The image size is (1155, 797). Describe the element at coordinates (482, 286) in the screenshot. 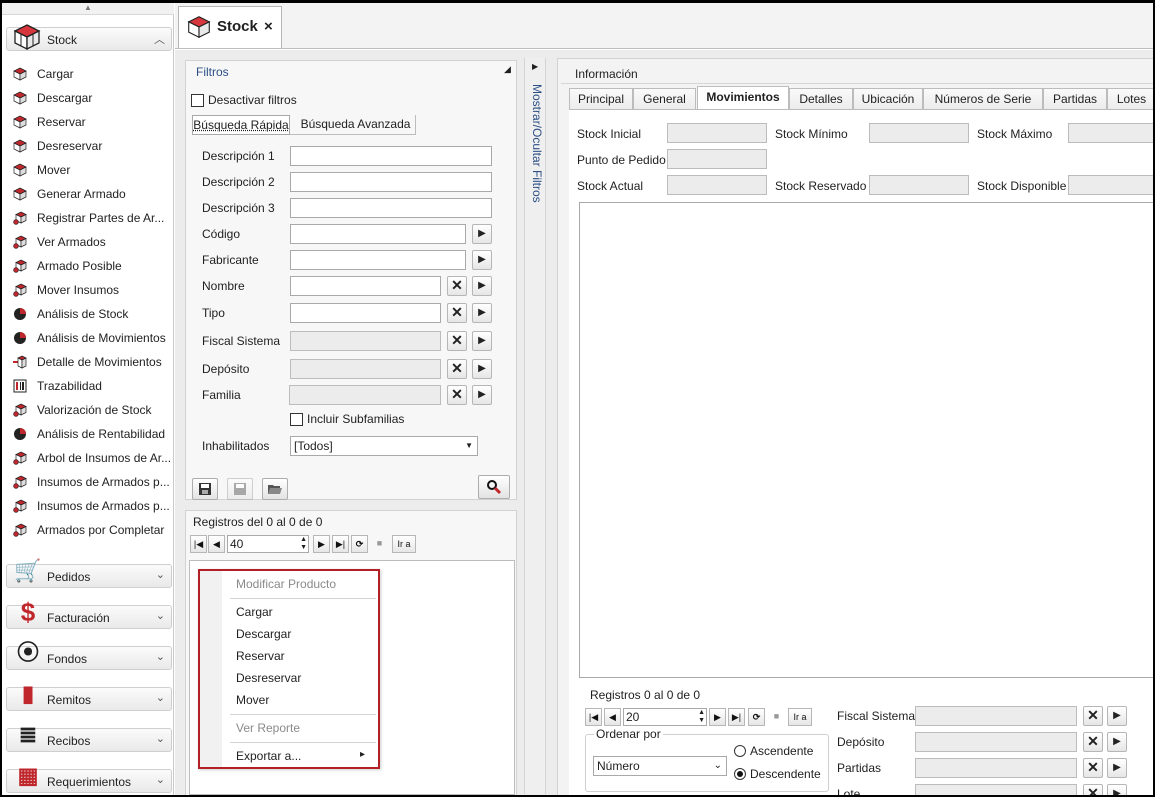

I see `nombre-select-button: ▶` at that location.